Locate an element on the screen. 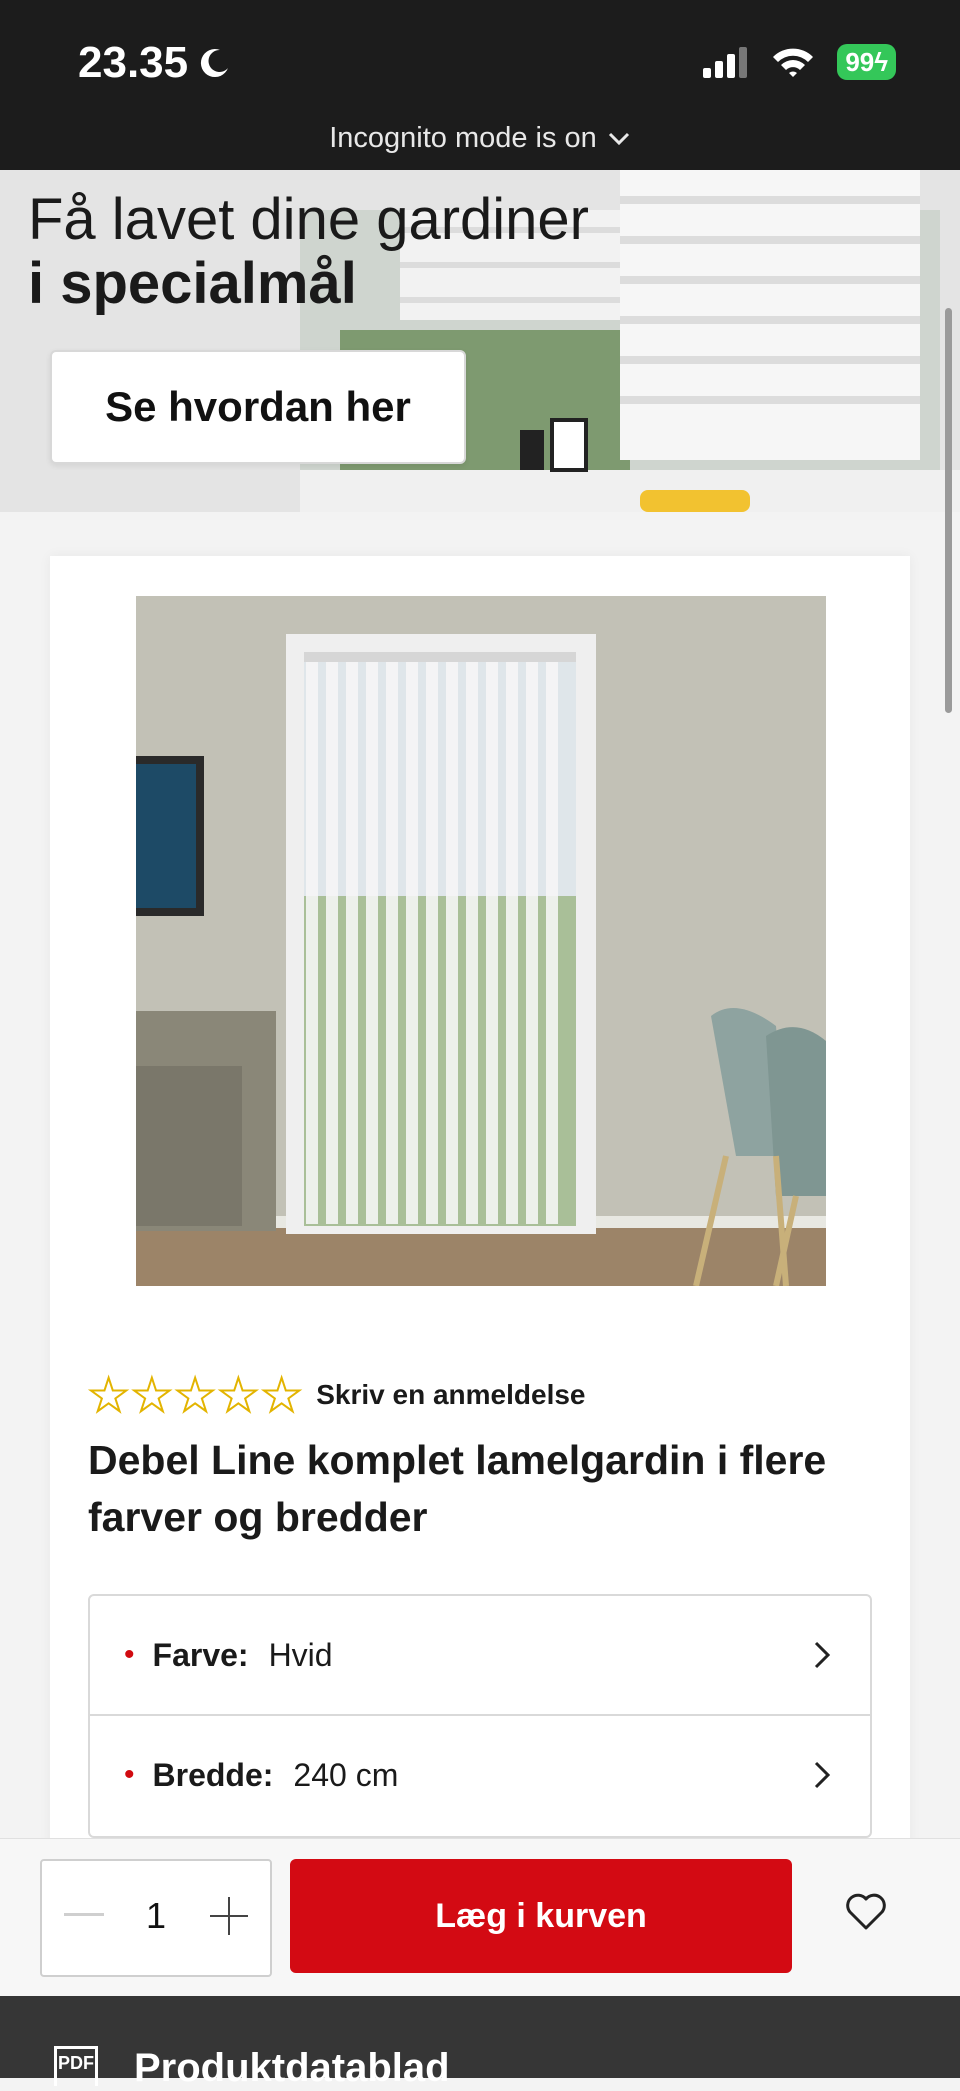  banner-title-line2: i specialmål is located at coordinates (192, 283).